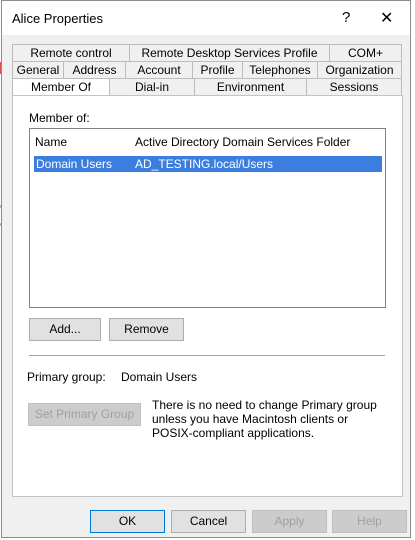 The width and height of the screenshot is (415, 540). Describe the element at coordinates (84, 414) in the screenshot. I see `set-primary-group-button: Set Primary Group` at that location.